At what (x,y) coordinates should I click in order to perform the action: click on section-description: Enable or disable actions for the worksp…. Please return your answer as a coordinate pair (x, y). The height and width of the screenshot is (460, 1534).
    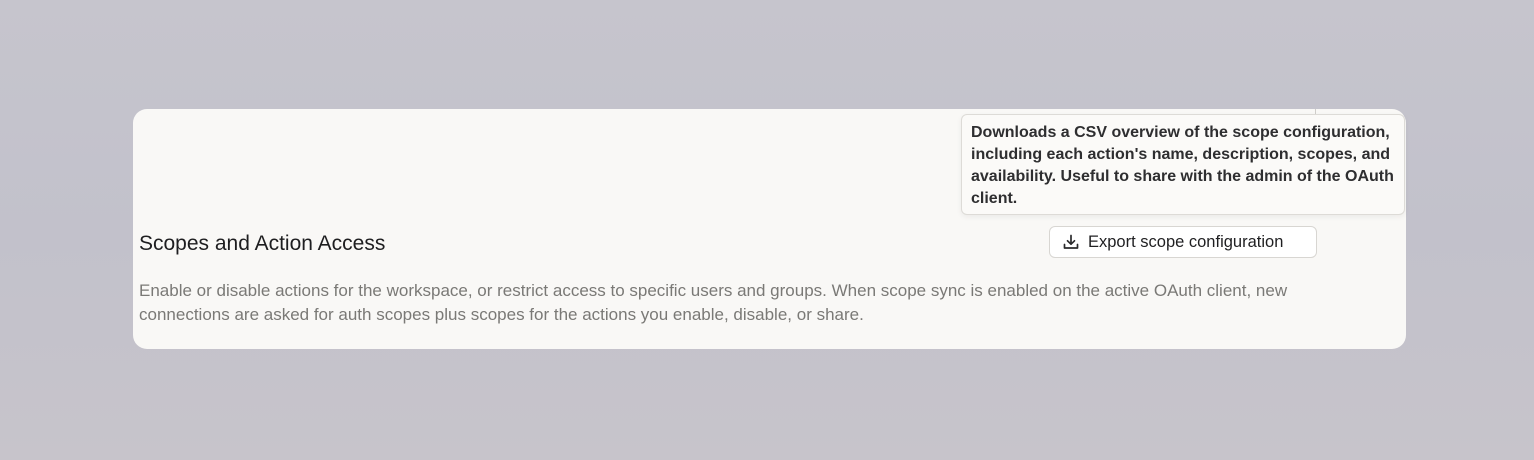
    Looking at the image, I should click on (713, 302).